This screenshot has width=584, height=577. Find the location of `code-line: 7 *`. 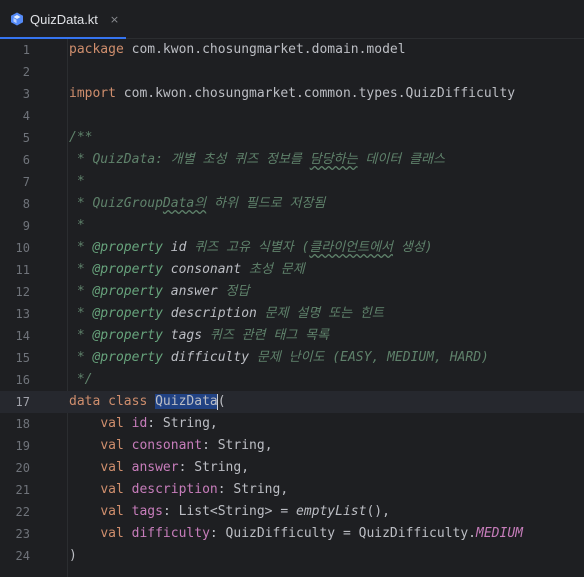

code-line: 7 * is located at coordinates (292, 182).